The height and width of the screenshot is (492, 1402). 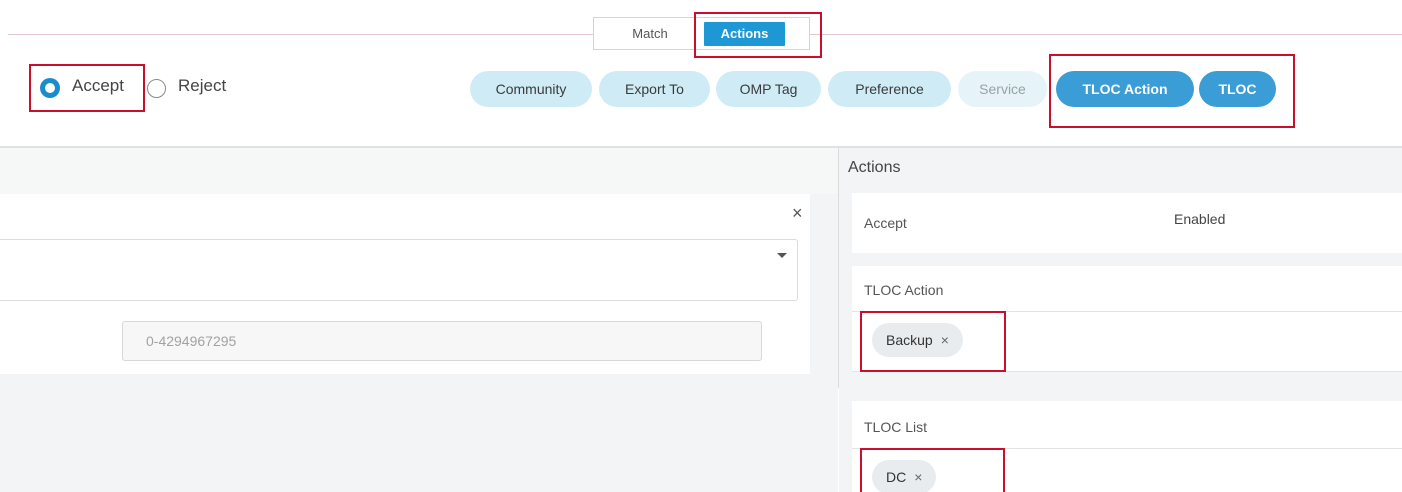 I want to click on tloc-select-dropdown, so click(x=399, y=270).